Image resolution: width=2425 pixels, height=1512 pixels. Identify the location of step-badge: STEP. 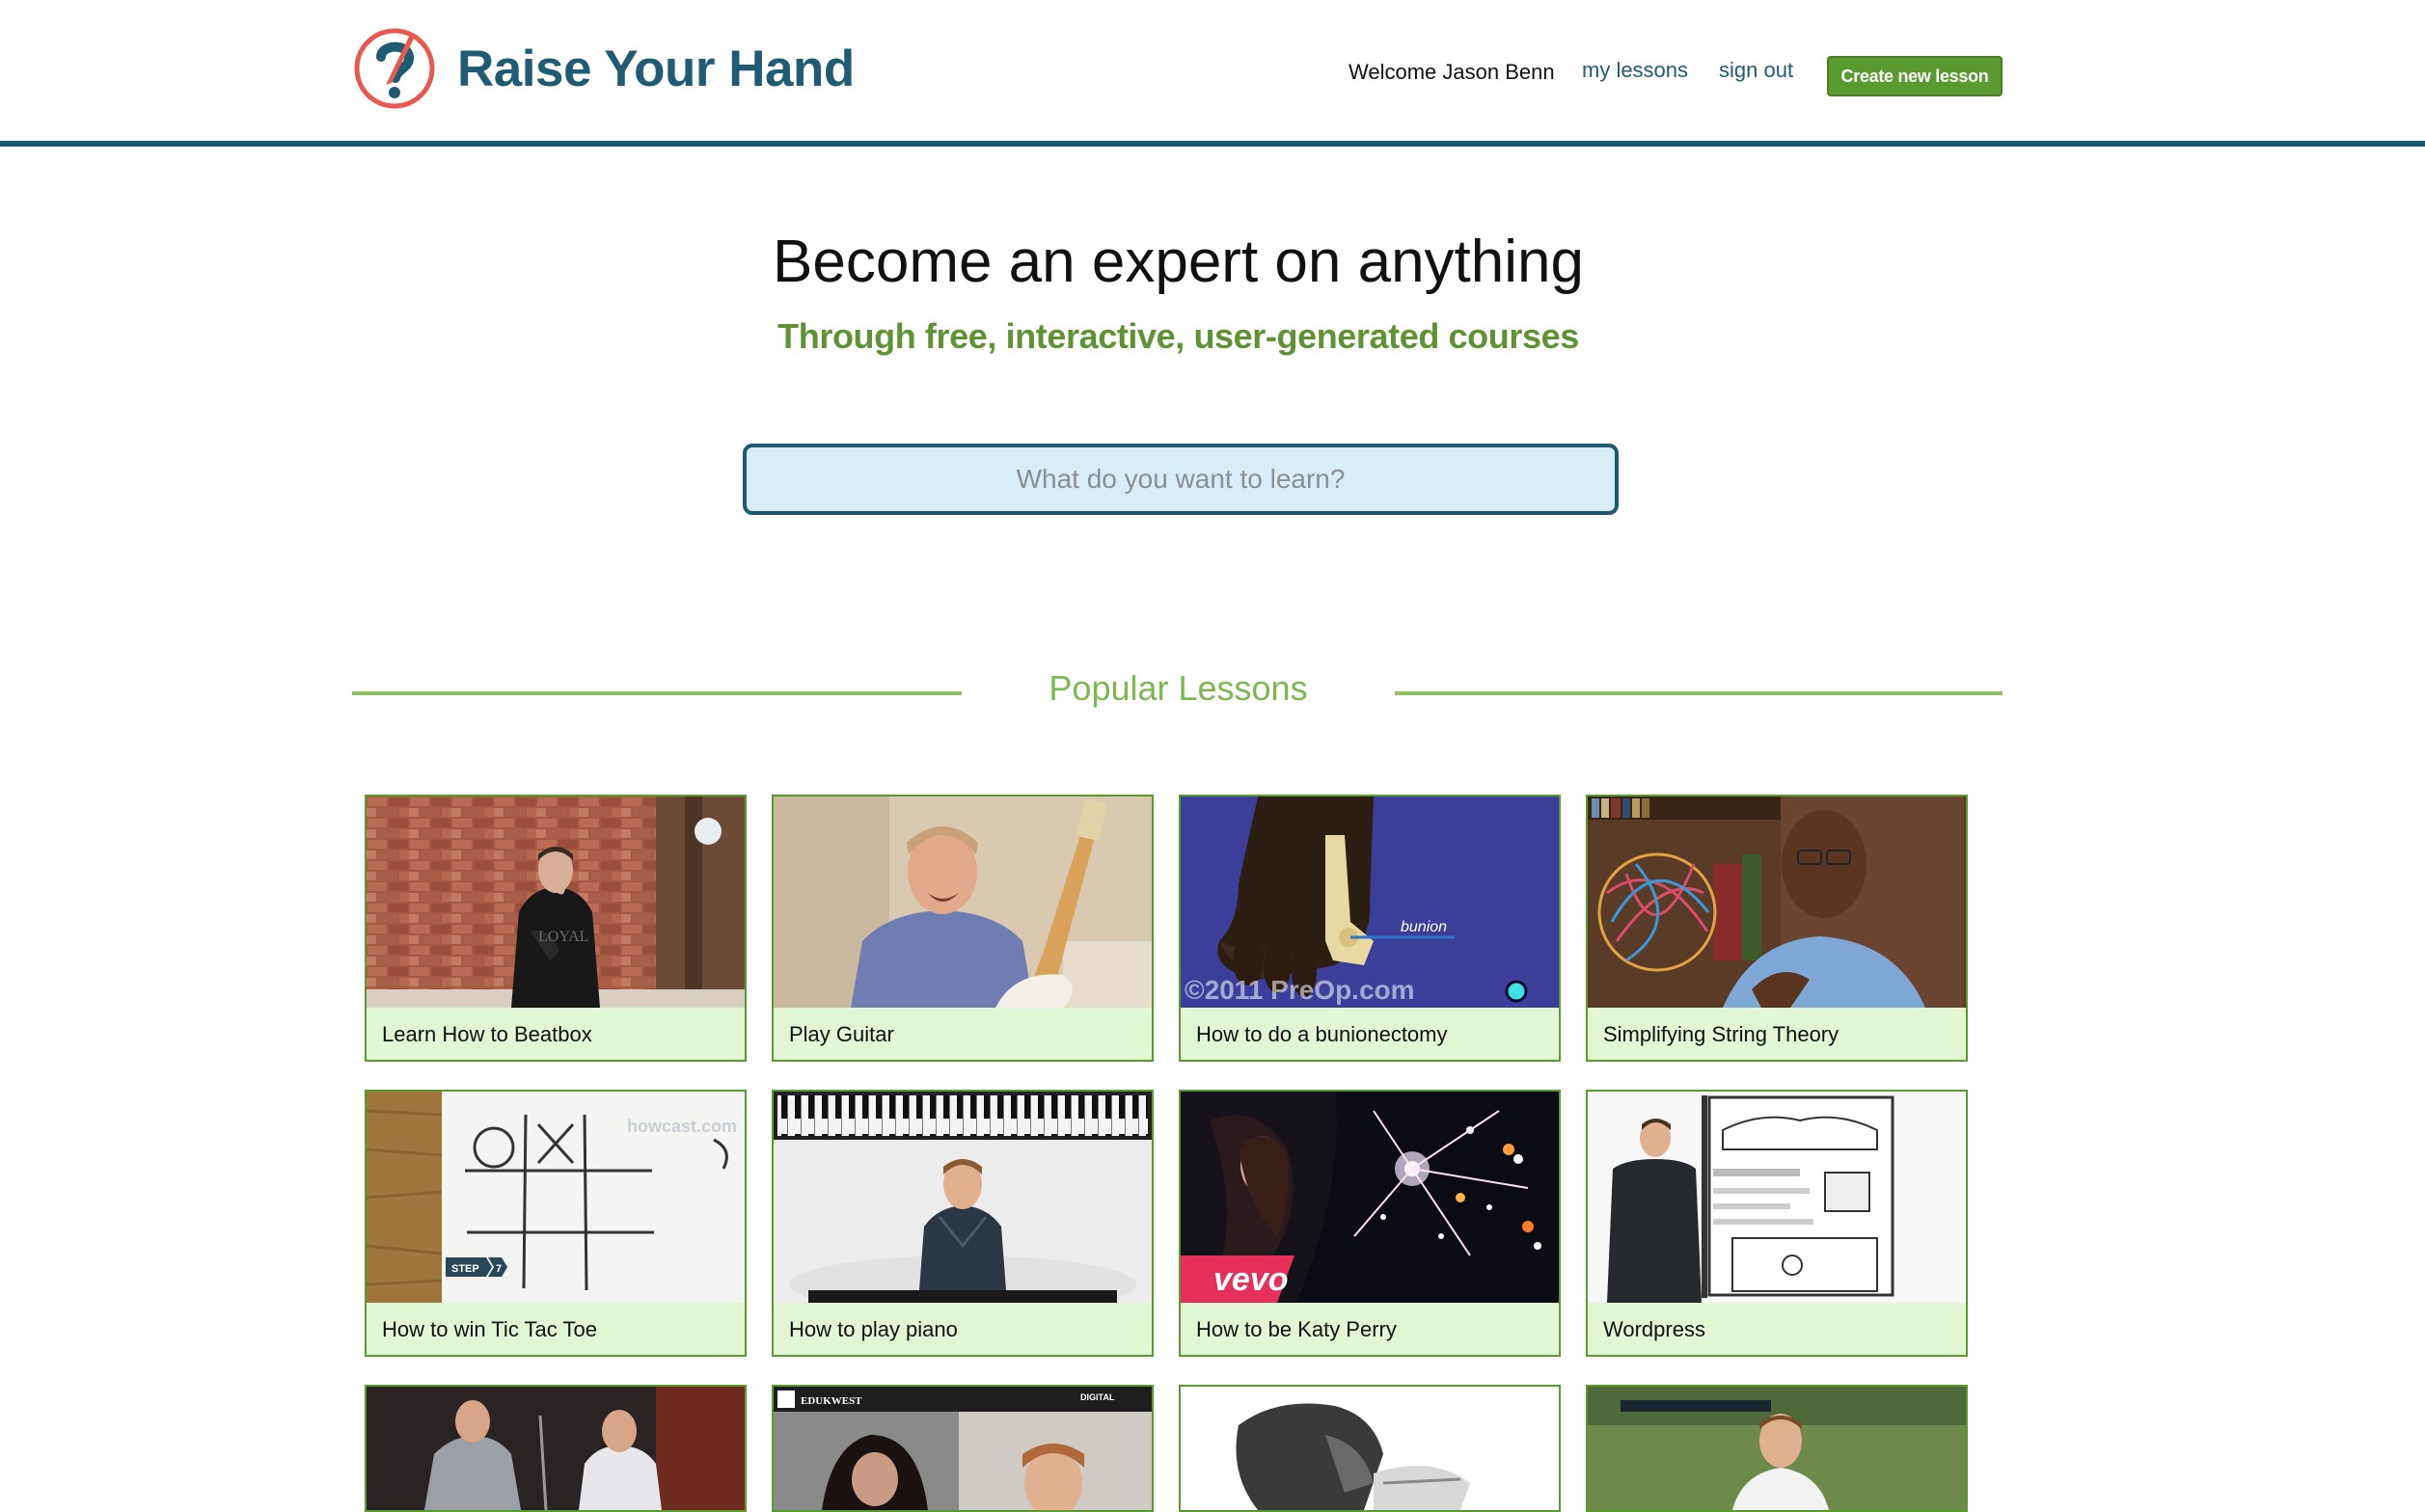
(465, 1269).